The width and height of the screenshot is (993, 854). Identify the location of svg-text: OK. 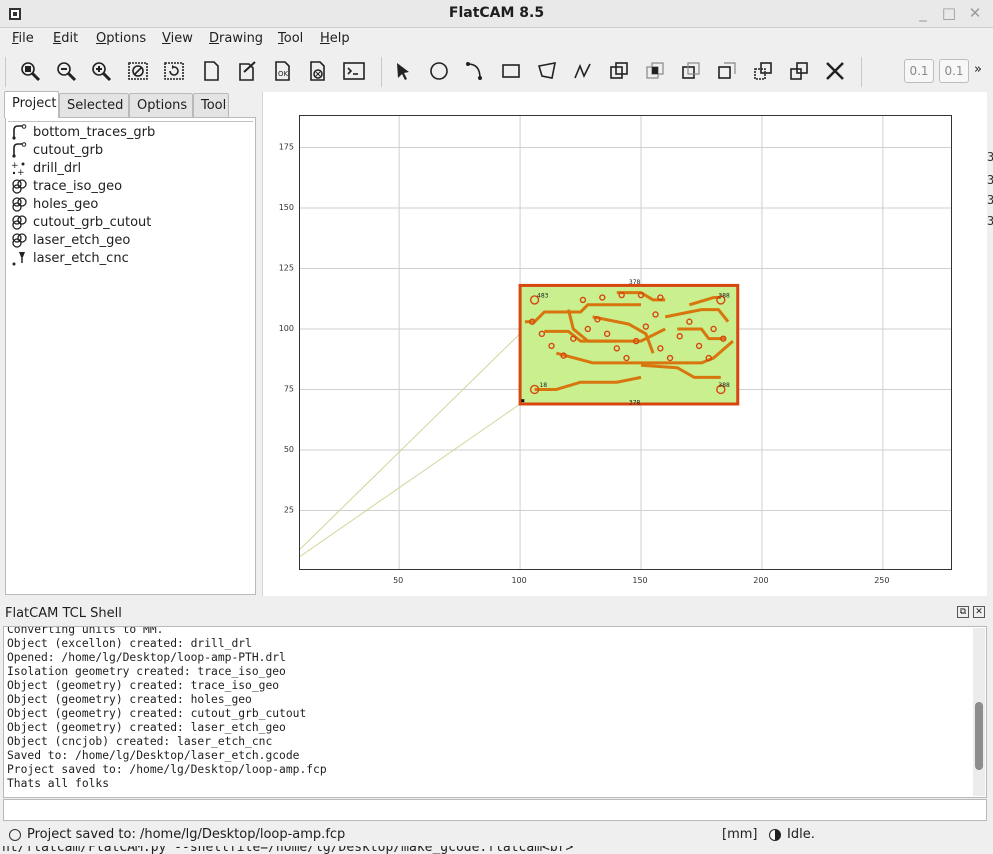
(283, 74).